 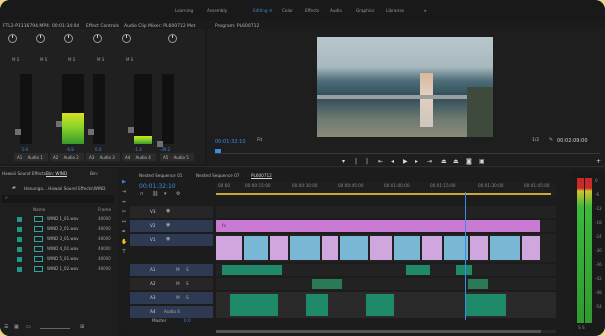 I want to click on list-item: WIND 5_01.wav 48000, so click(x=67, y=260).